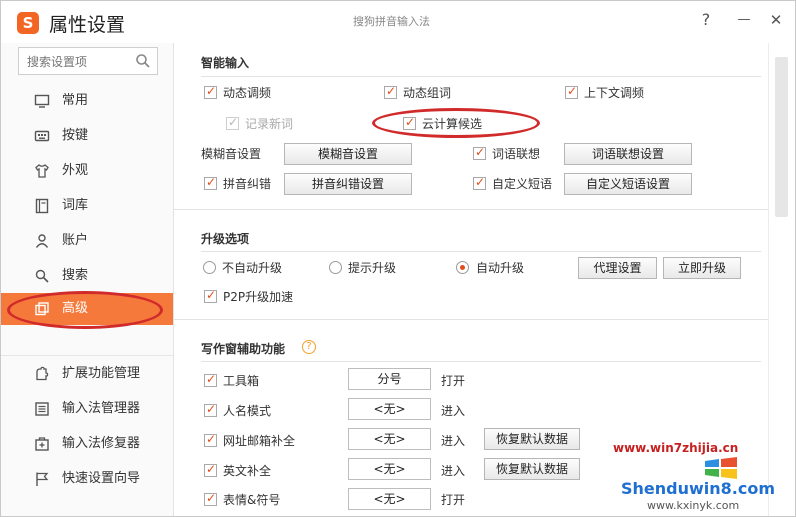 Image resolution: width=796 pixels, height=517 pixels. Describe the element at coordinates (225, 63) in the screenshot. I see `section-title-smart-input: 智能输入` at that location.